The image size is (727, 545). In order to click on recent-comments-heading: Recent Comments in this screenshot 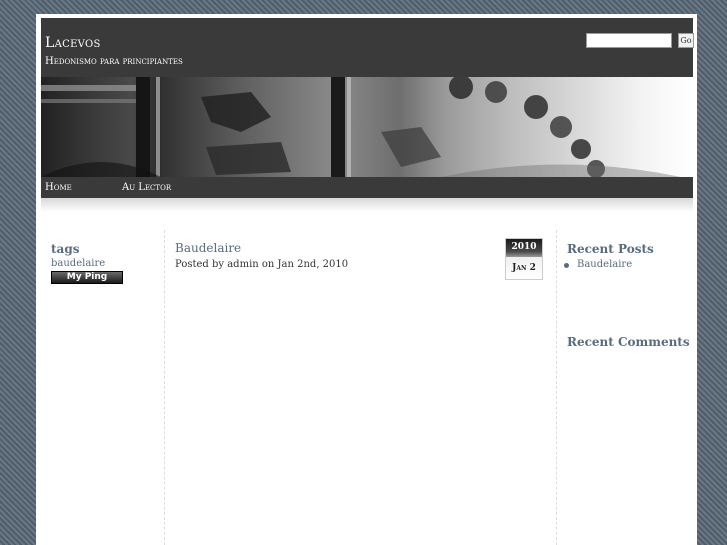, I will do `click(628, 342)`.